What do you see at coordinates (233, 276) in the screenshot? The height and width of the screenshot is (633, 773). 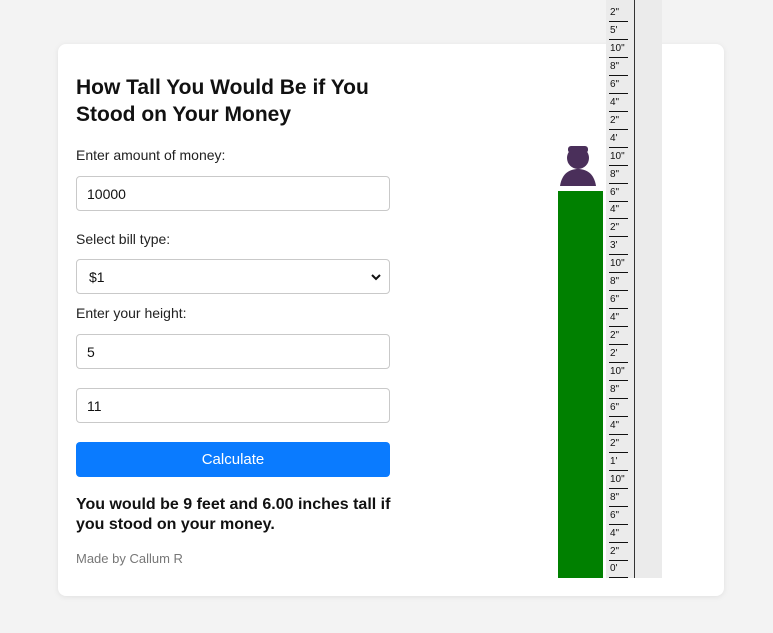 I see `bill-type-select: $1` at bounding box center [233, 276].